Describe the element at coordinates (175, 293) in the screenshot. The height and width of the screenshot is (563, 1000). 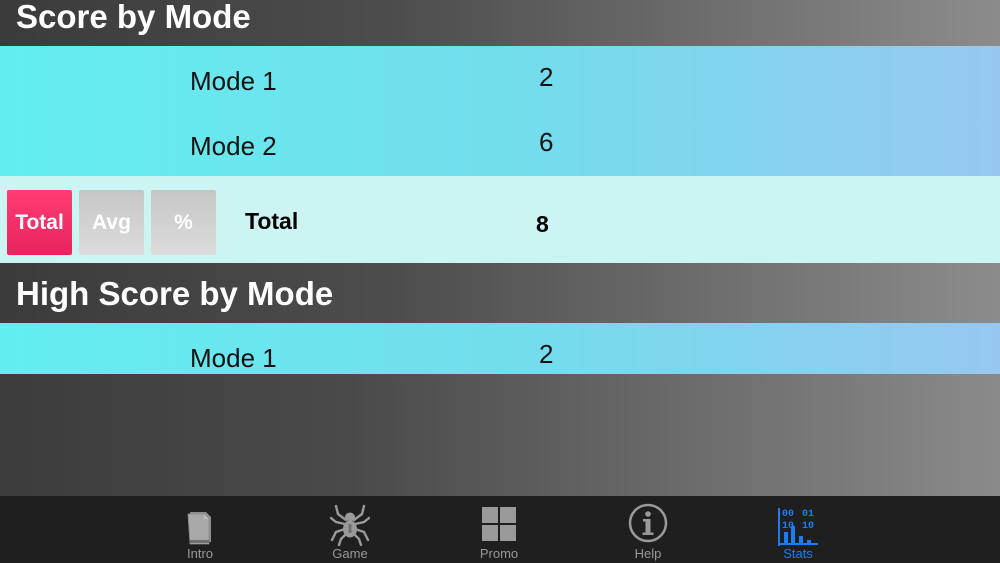
I see `high-score-by-mode-title: High Score by Mode` at that location.